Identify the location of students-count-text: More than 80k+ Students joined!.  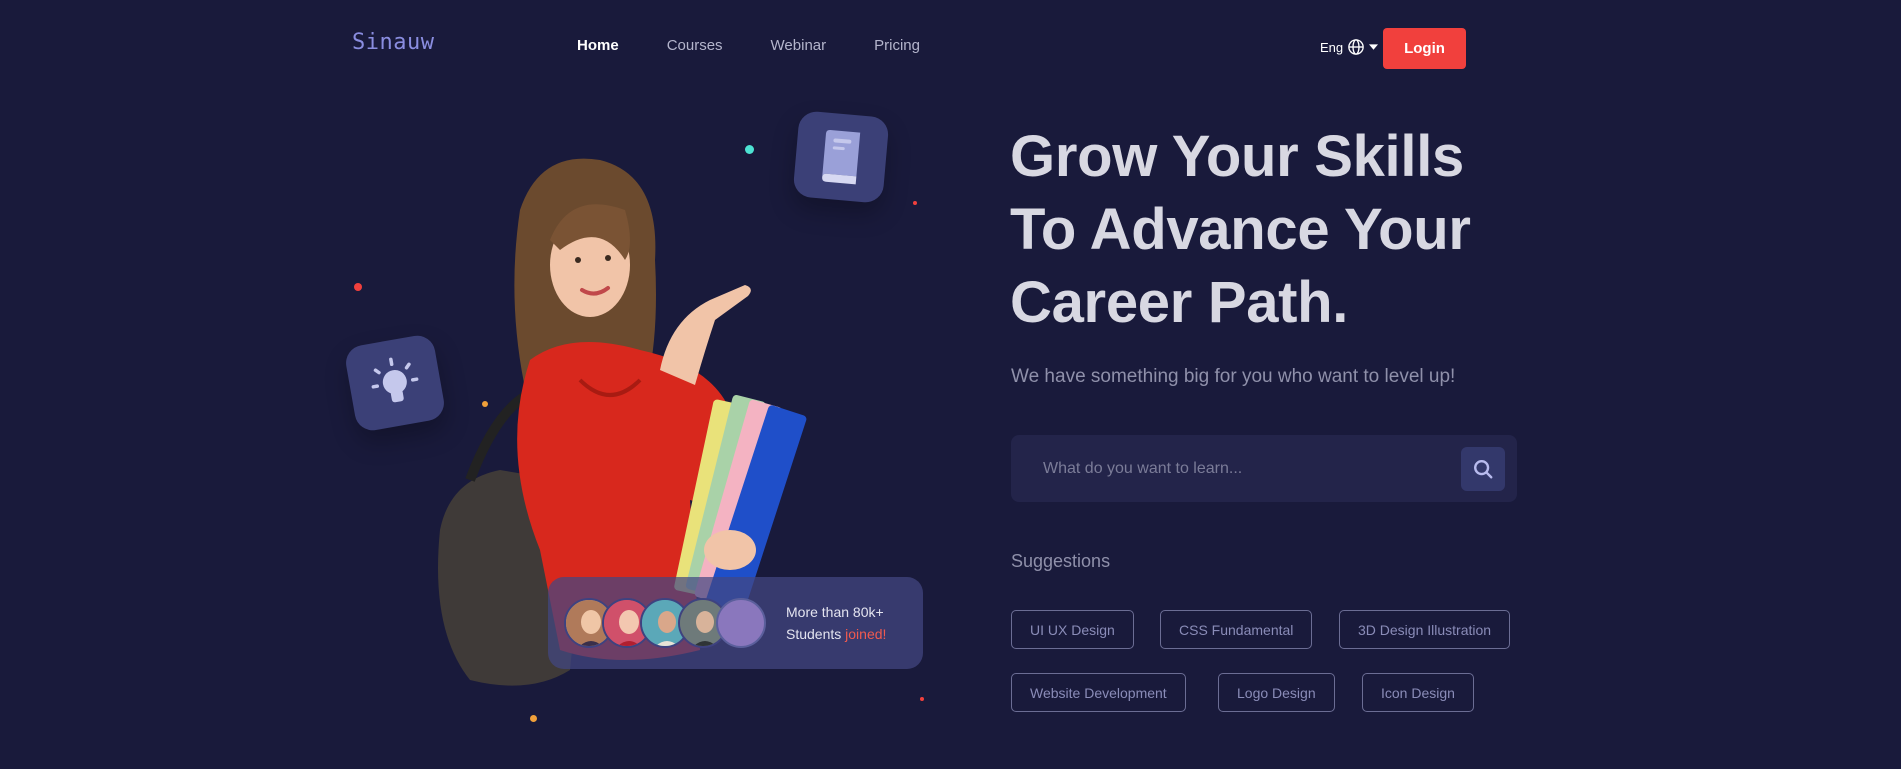
(836, 623).